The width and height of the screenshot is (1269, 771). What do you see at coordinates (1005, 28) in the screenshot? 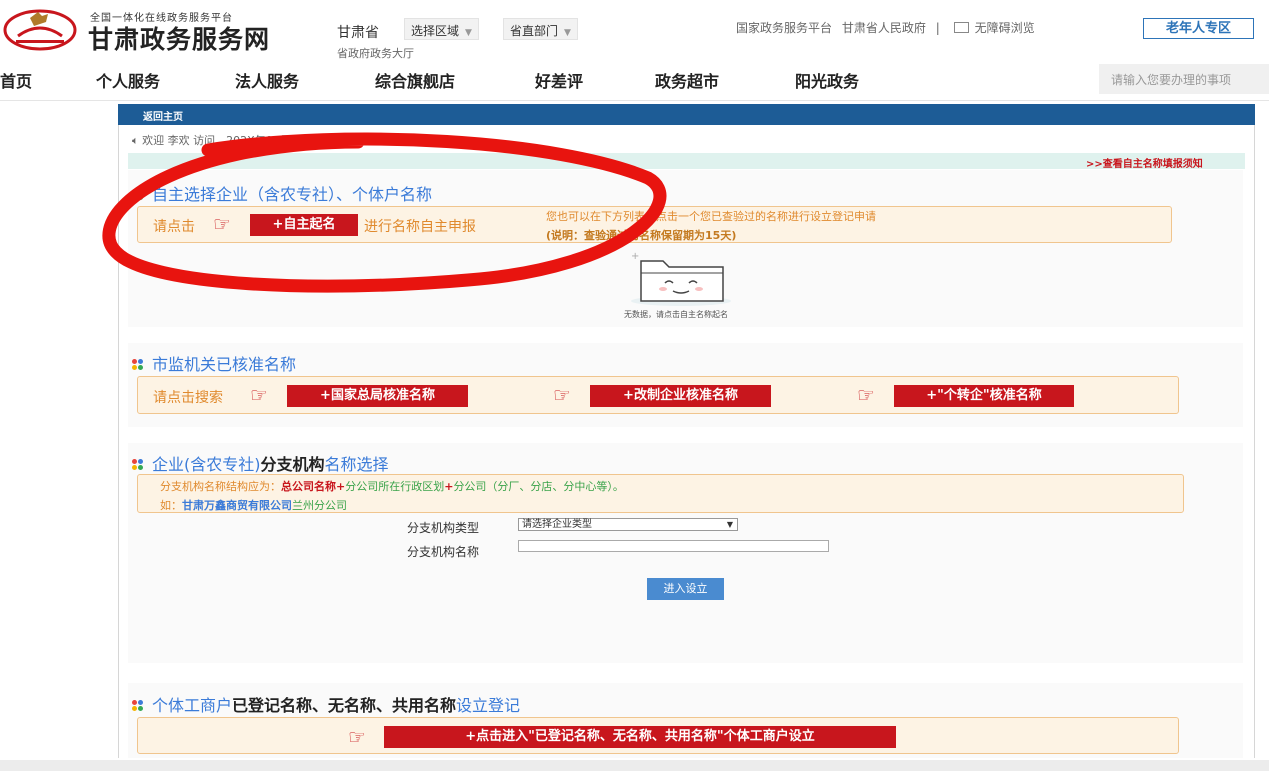
I see `accessibility-link: 无障碍浏览` at bounding box center [1005, 28].